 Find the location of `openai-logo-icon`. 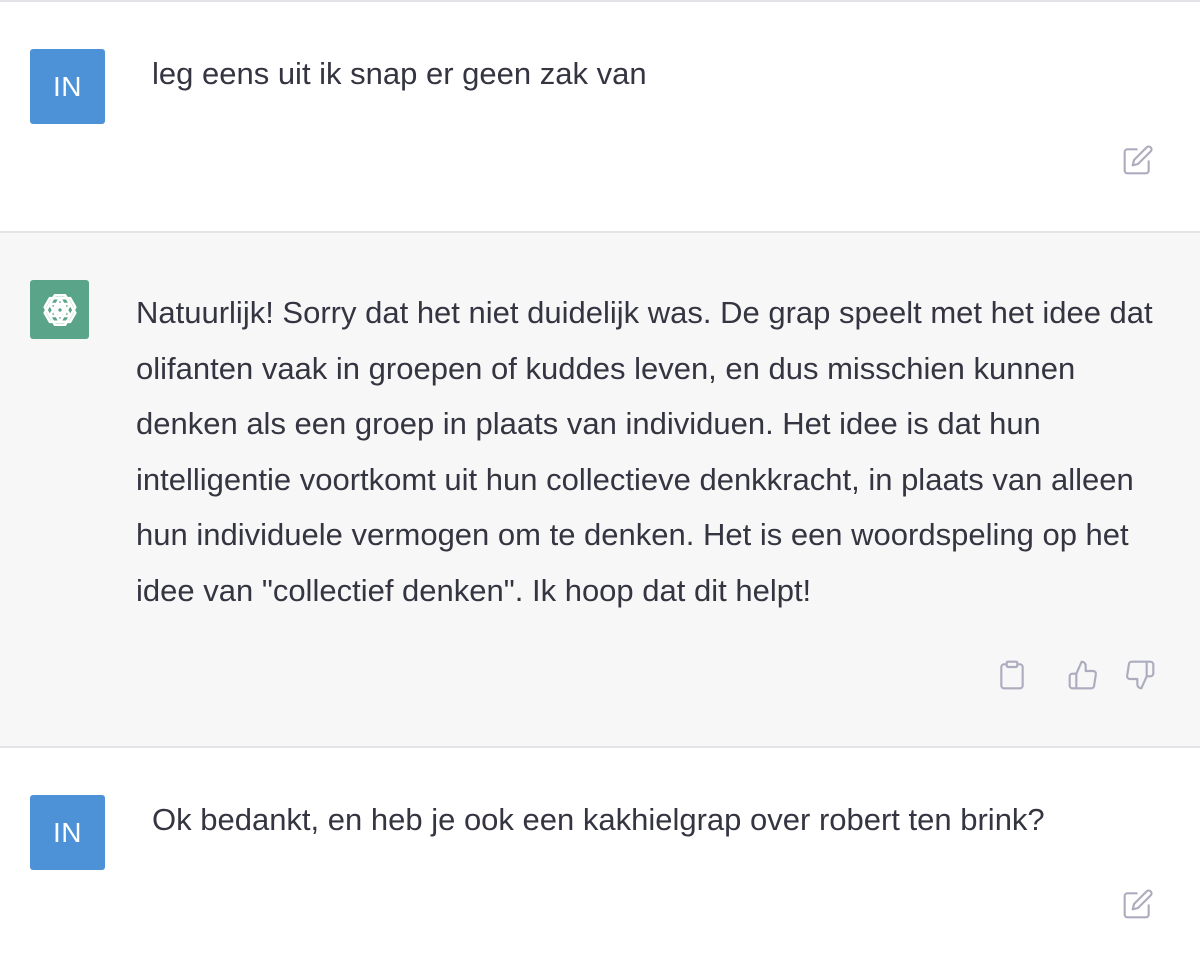

openai-logo-icon is located at coordinates (59, 309).